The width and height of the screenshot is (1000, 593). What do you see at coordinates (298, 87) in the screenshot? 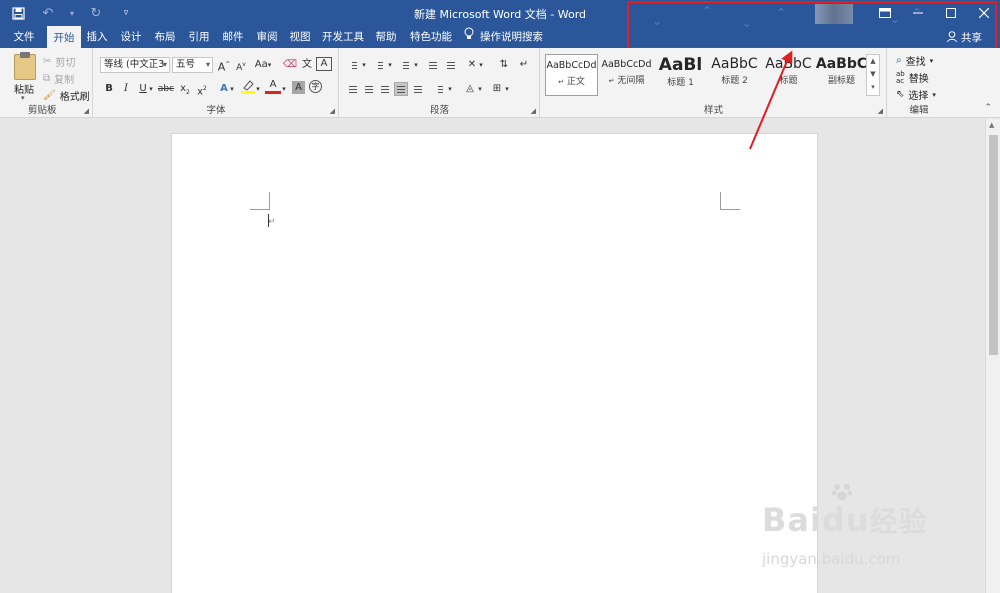
I see `character-shading-icon: A` at bounding box center [298, 87].